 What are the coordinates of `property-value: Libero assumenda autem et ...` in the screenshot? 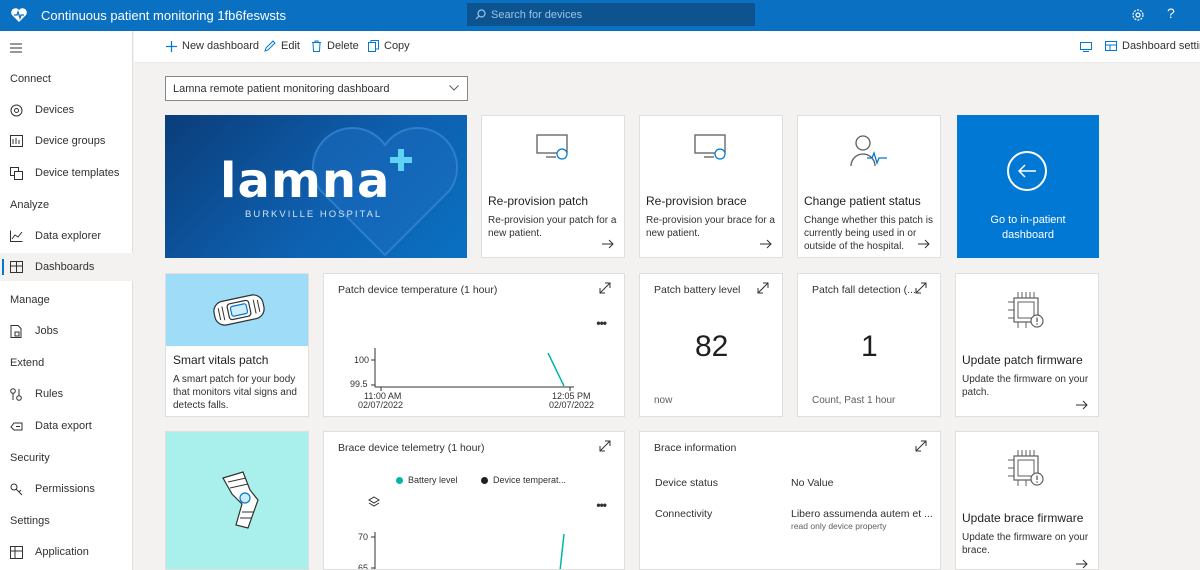 It's located at (862, 514).